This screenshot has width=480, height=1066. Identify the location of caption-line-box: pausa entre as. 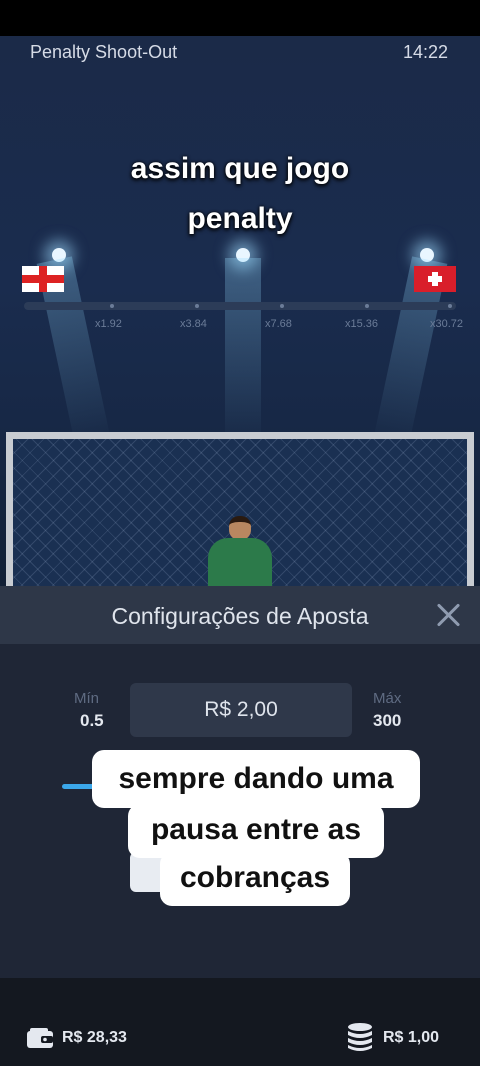
(256, 831).